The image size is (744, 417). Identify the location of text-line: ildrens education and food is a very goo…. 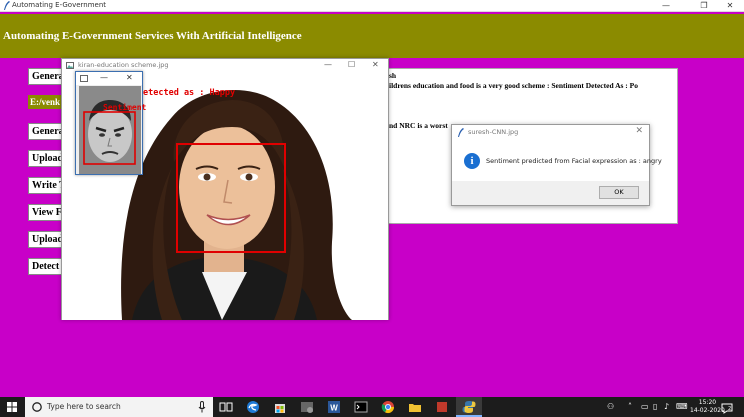
(514, 85).